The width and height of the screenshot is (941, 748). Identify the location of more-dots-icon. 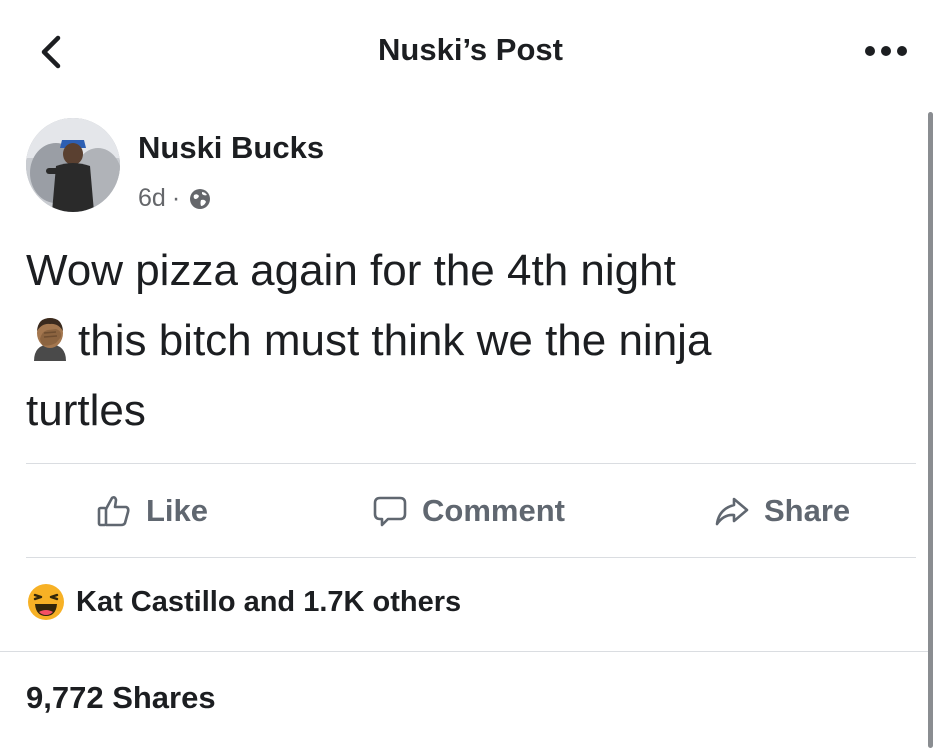
(886, 51).